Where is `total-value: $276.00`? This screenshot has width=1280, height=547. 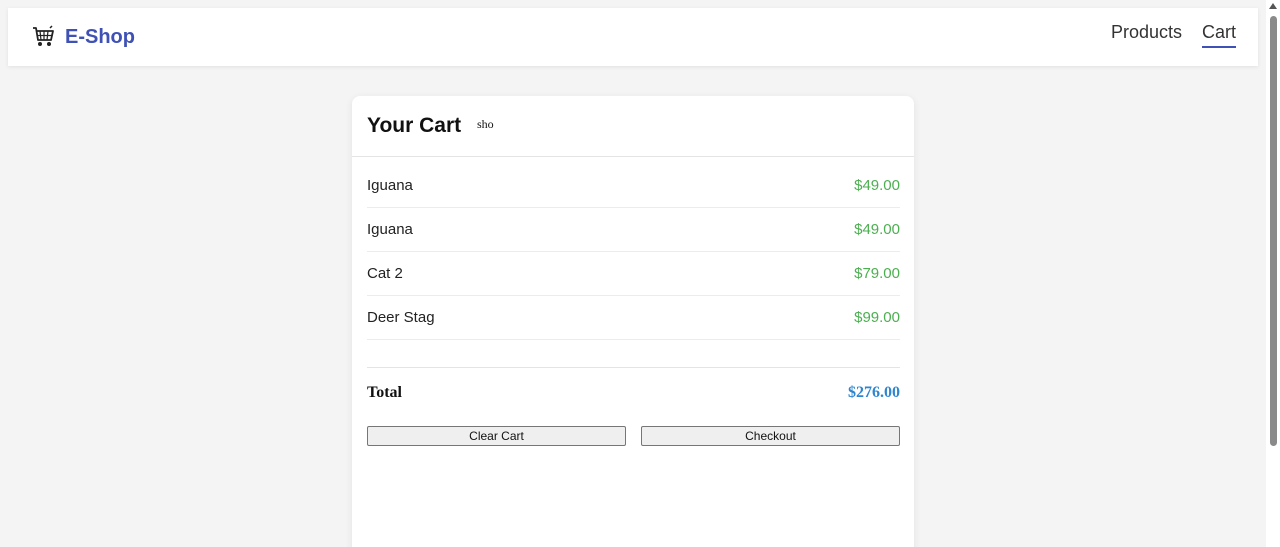
total-value: $276.00 is located at coordinates (874, 392).